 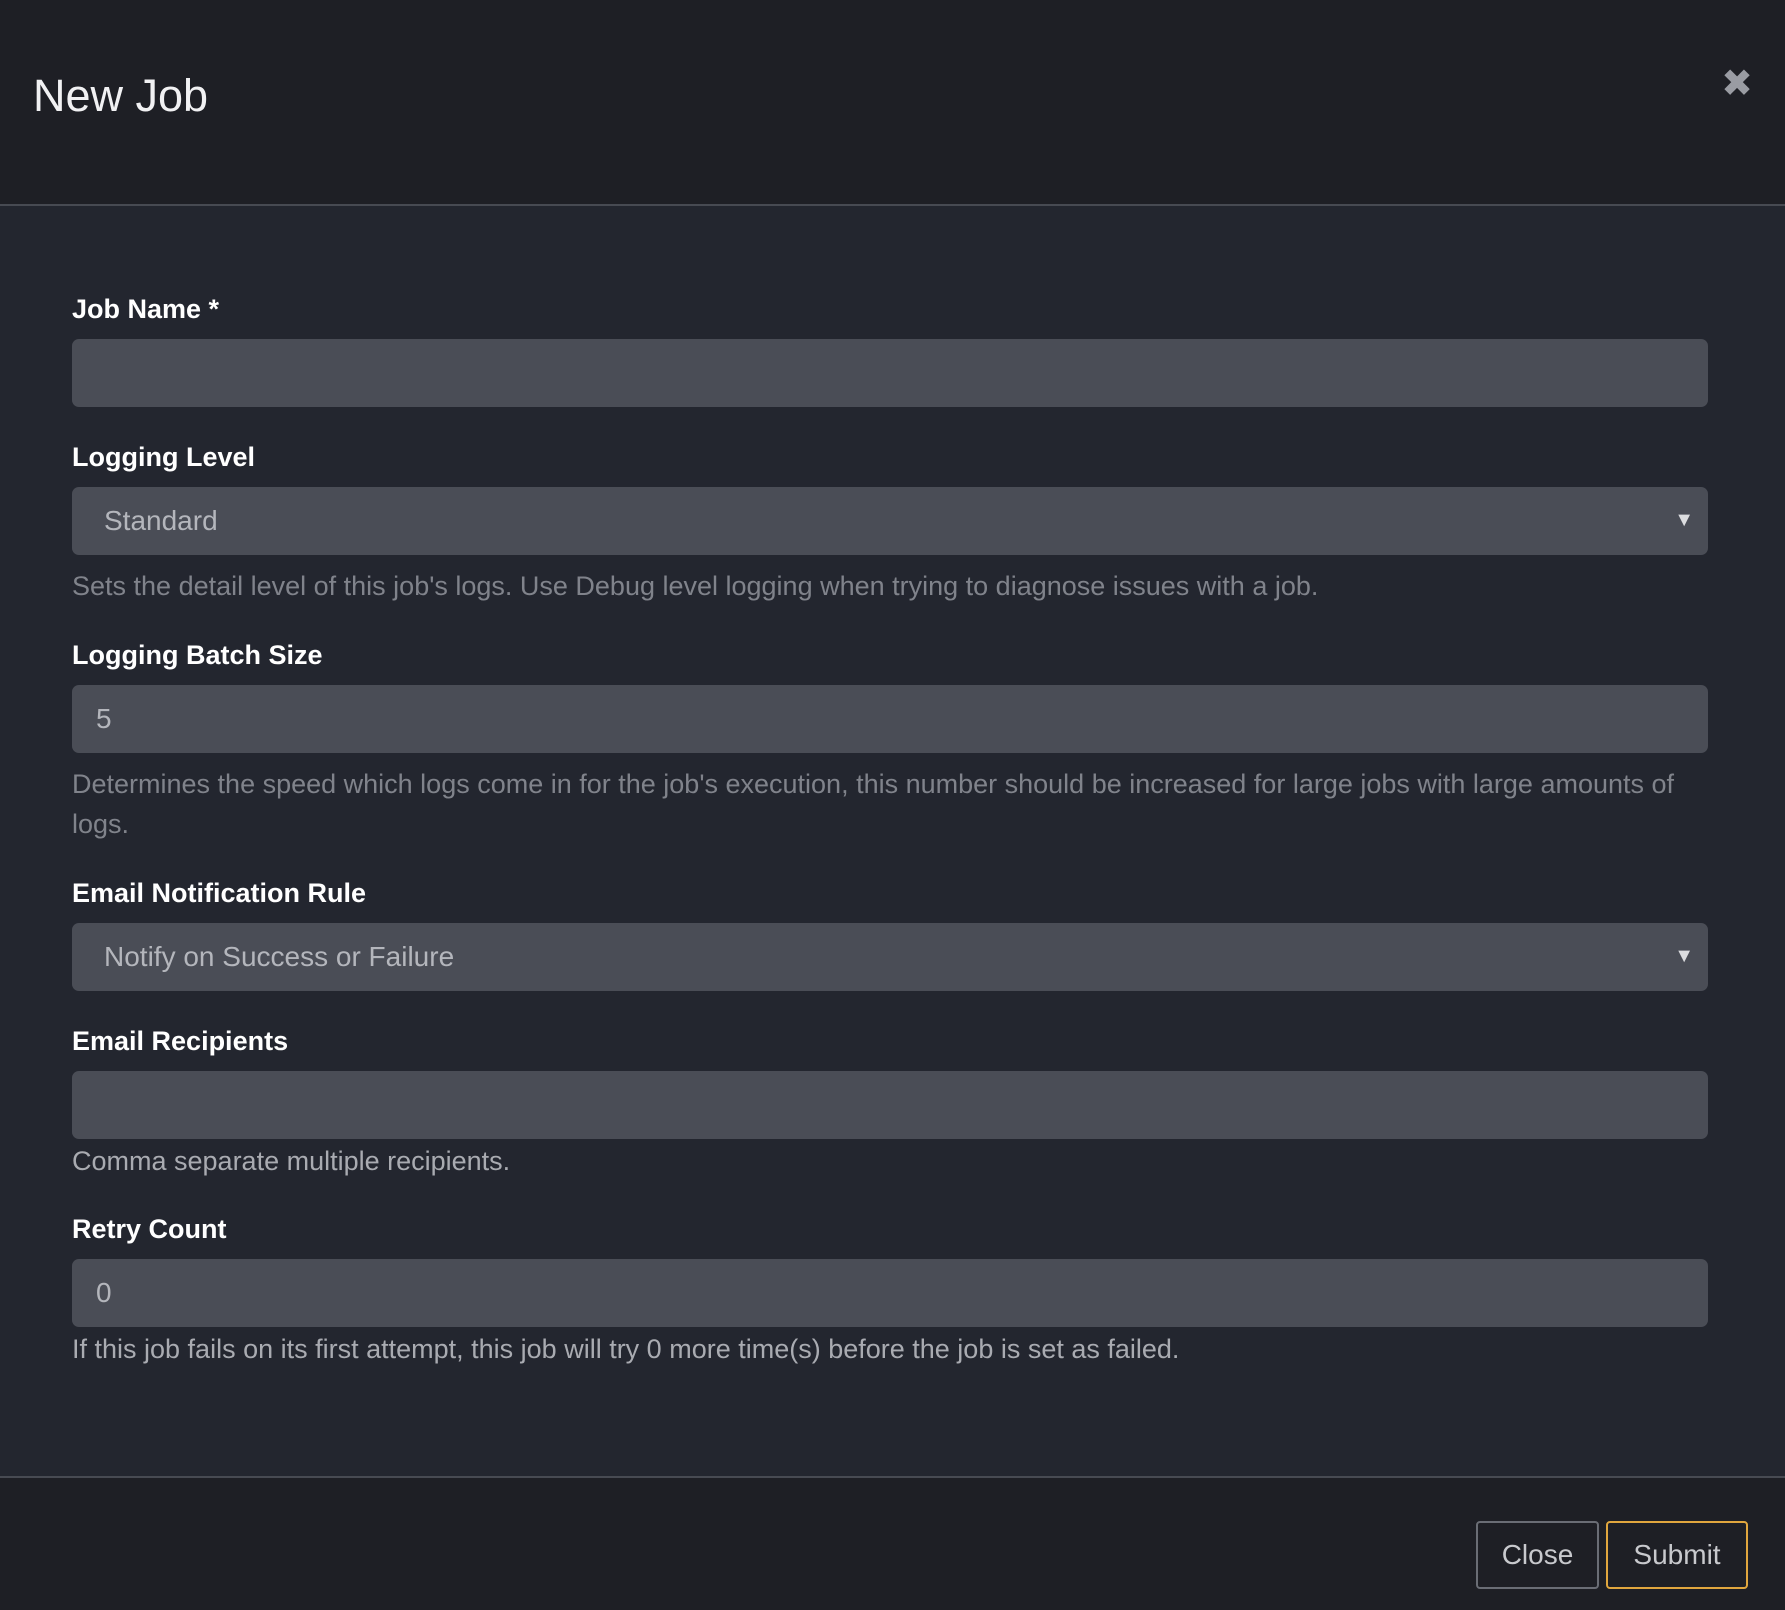 What do you see at coordinates (1677, 1555) in the screenshot?
I see `submit-button: Submit` at bounding box center [1677, 1555].